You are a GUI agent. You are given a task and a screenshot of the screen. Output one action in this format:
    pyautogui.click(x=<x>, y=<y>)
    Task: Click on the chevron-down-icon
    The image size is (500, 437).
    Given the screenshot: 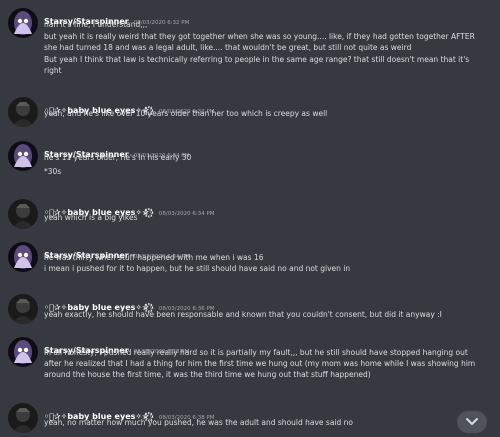 What is the action you would take?
    pyautogui.click(x=472, y=421)
    